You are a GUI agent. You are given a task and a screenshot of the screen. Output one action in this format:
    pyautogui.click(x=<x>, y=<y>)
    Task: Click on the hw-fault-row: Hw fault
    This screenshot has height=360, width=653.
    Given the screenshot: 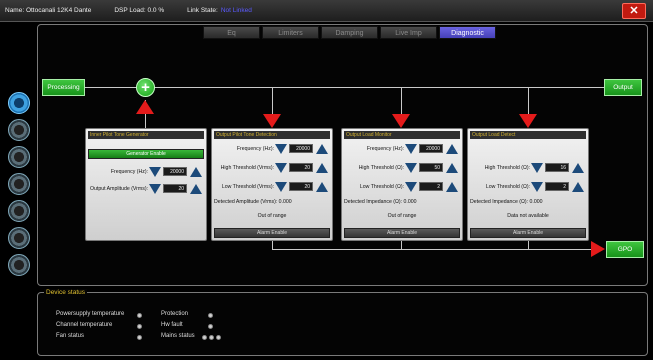 What is the action you would take?
    pyautogui.click(x=172, y=325)
    